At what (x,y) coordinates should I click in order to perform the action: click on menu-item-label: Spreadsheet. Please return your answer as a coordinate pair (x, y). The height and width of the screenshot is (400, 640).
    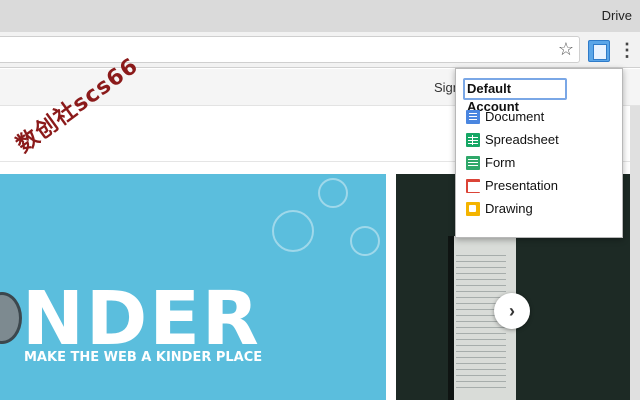
    Looking at the image, I should click on (522, 139).